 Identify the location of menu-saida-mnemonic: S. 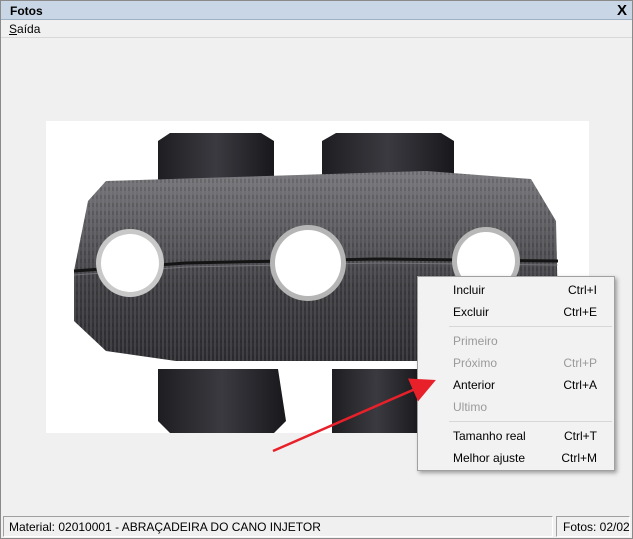
(13, 29).